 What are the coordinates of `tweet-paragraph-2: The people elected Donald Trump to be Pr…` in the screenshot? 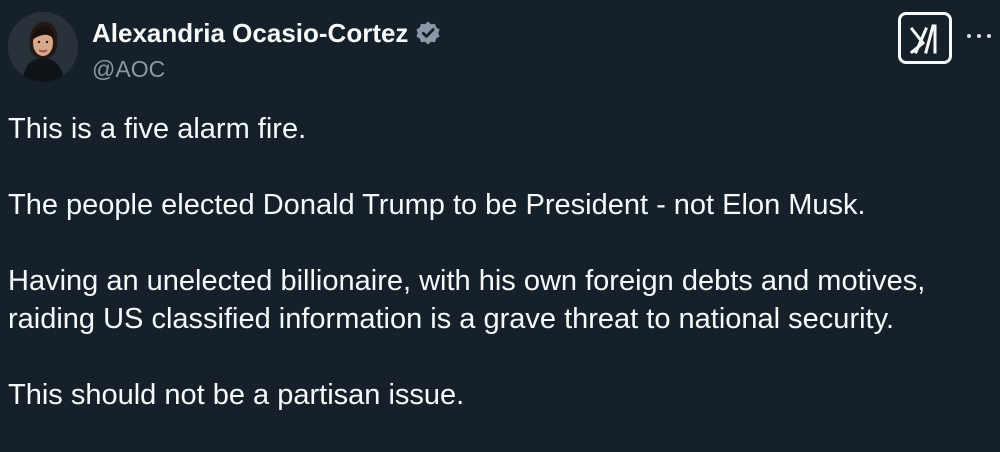 It's located at (437, 205).